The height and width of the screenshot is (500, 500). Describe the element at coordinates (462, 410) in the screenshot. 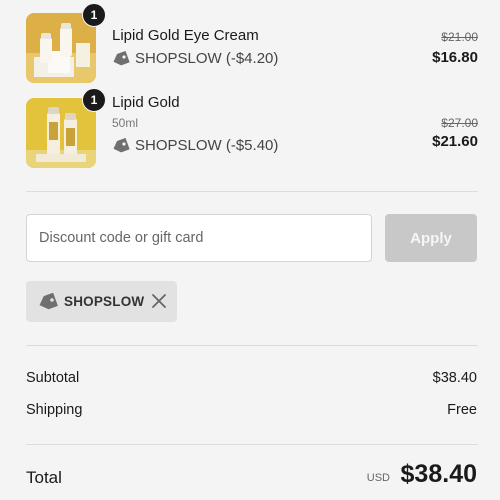

I see `shipping-value: Free` at that location.